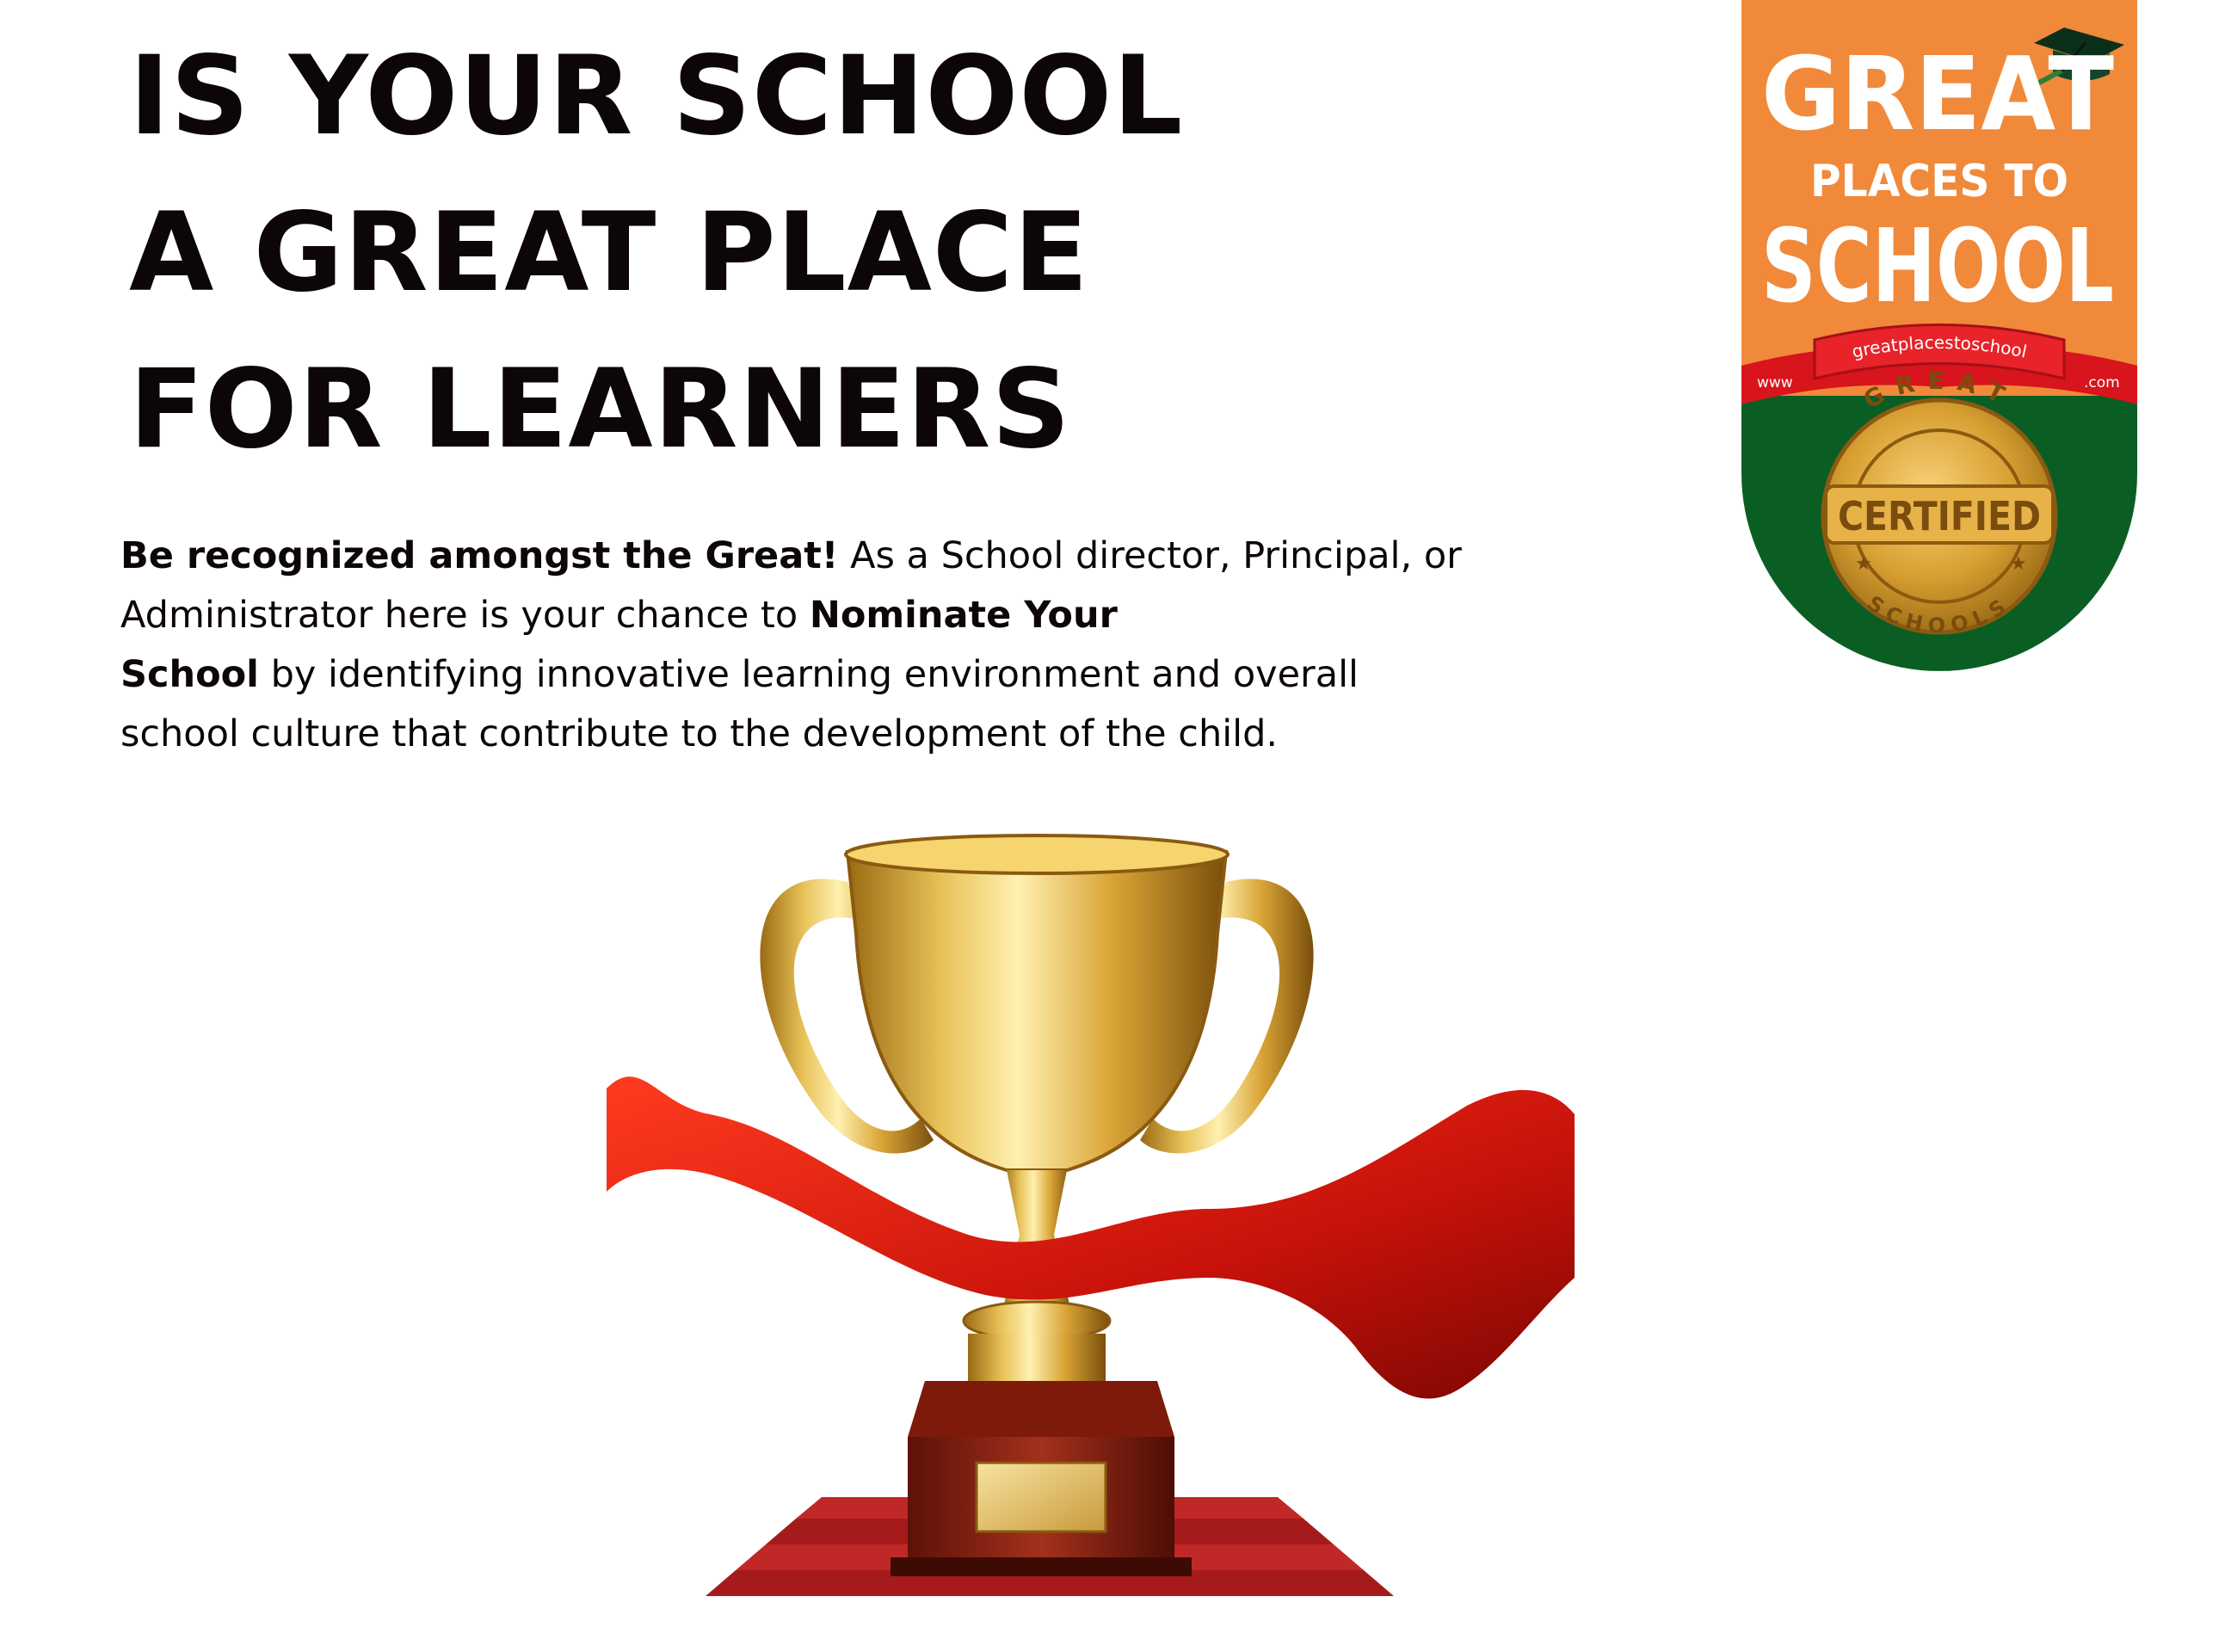 Image resolution: width=2225 pixels, height=1652 pixels. Describe the element at coordinates (1939, 181) in the screenshot. I see `badge-places-text: PLACES TO` at that location.